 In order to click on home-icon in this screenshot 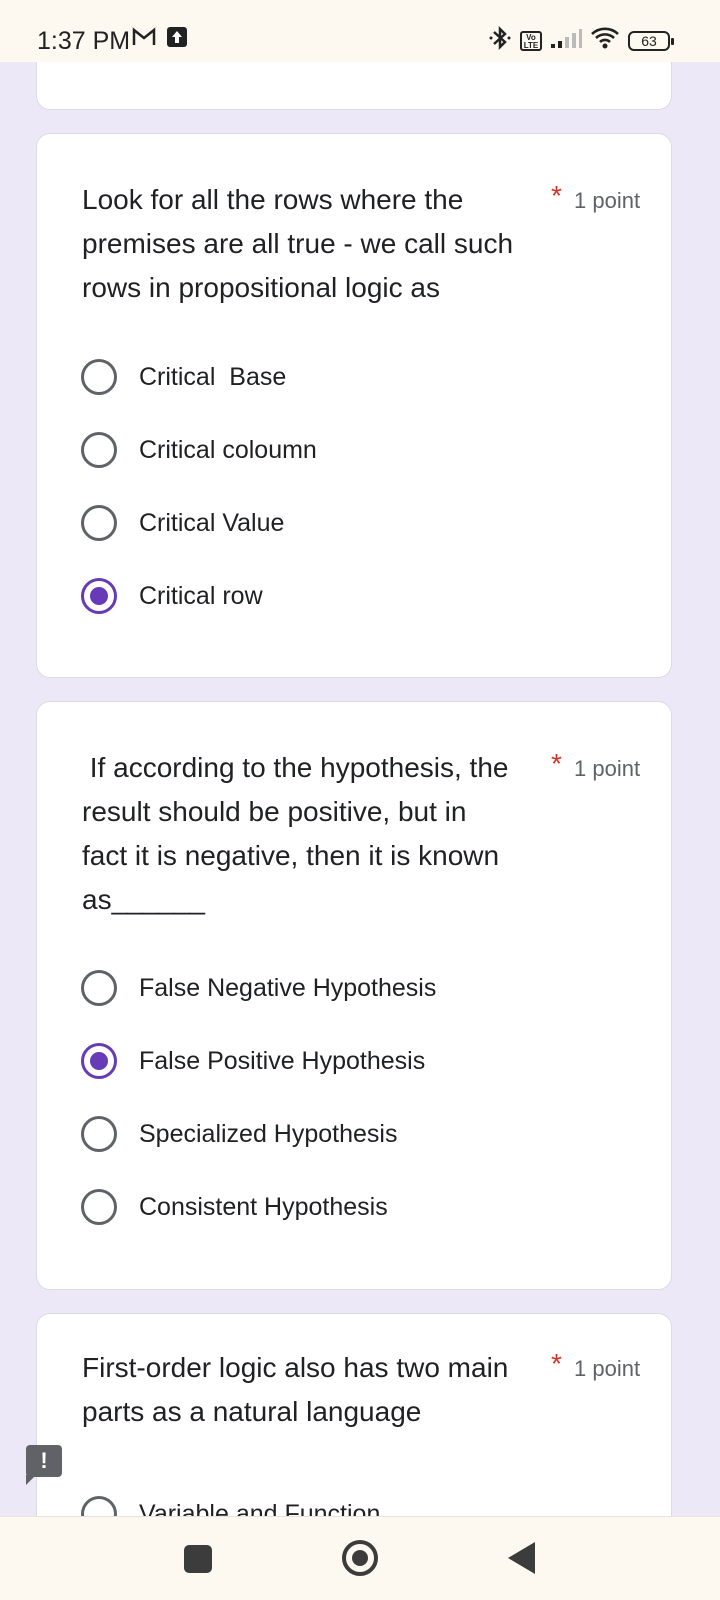, I will do `click(360, 1558)`.